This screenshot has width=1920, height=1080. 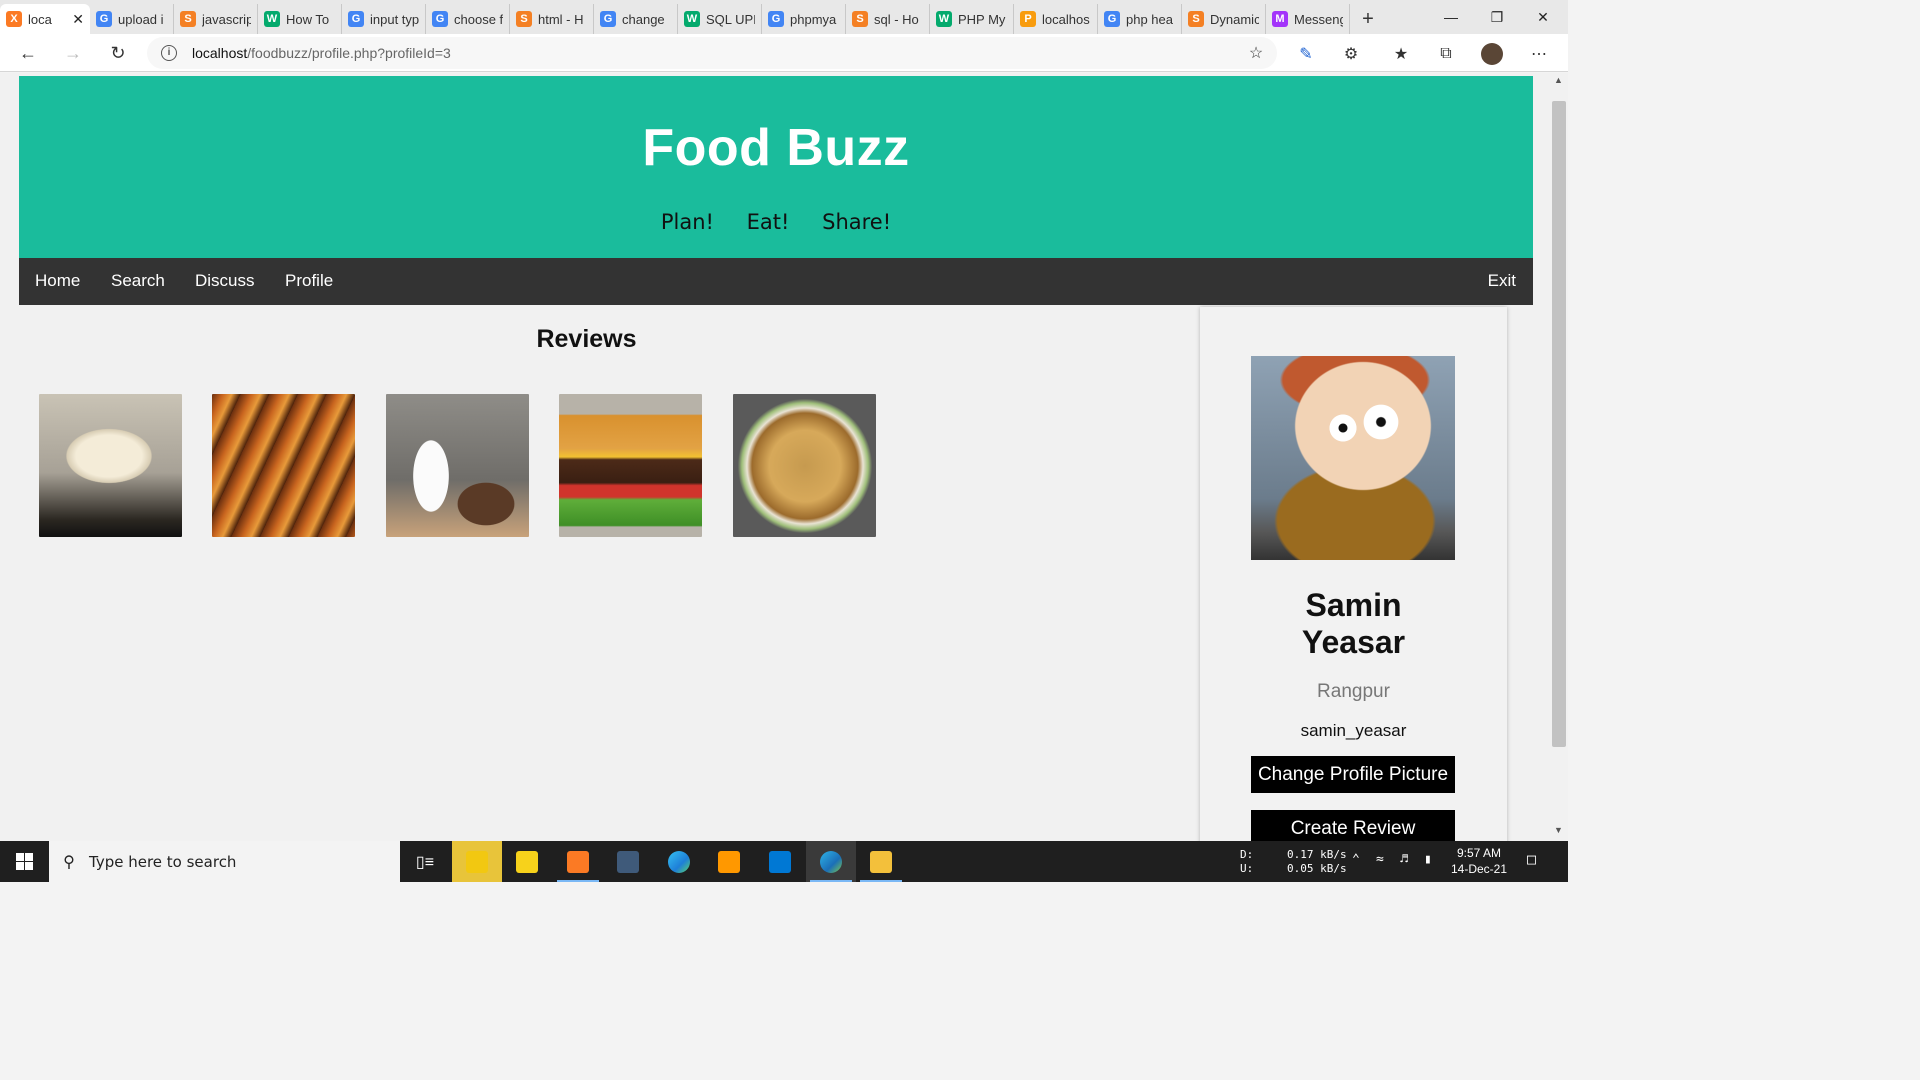 What do you see at coordinates (14, 19) in the screenshot?
I see `xampp-icon: X` at bounding box center [14, 19].